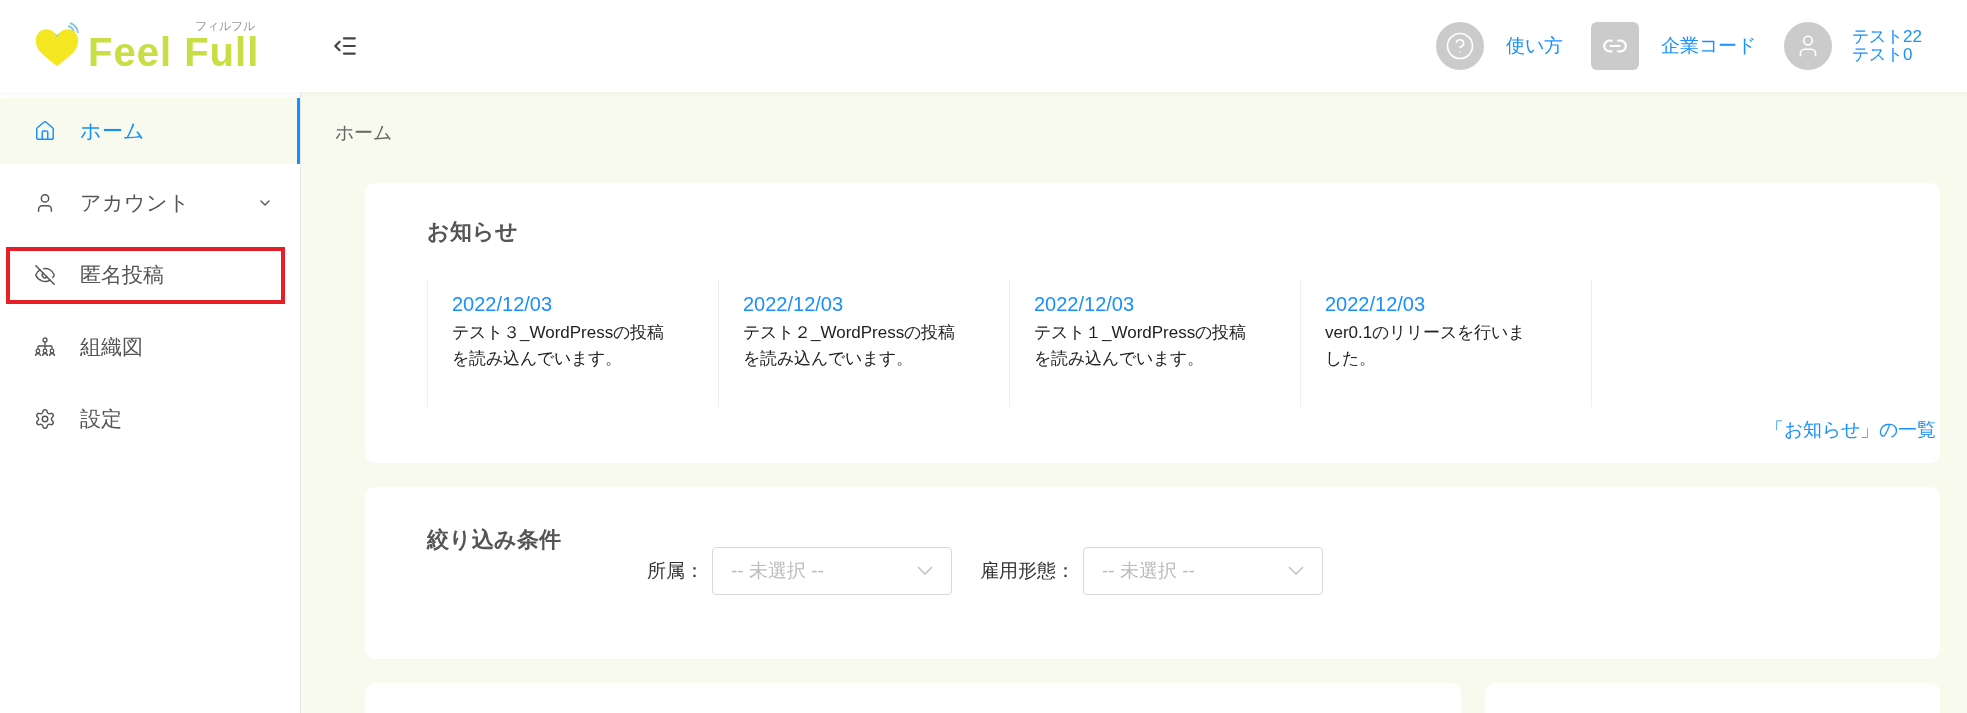  I want to click on news-list-link: 「お知らせ」の一覧, so click(1181, 429).